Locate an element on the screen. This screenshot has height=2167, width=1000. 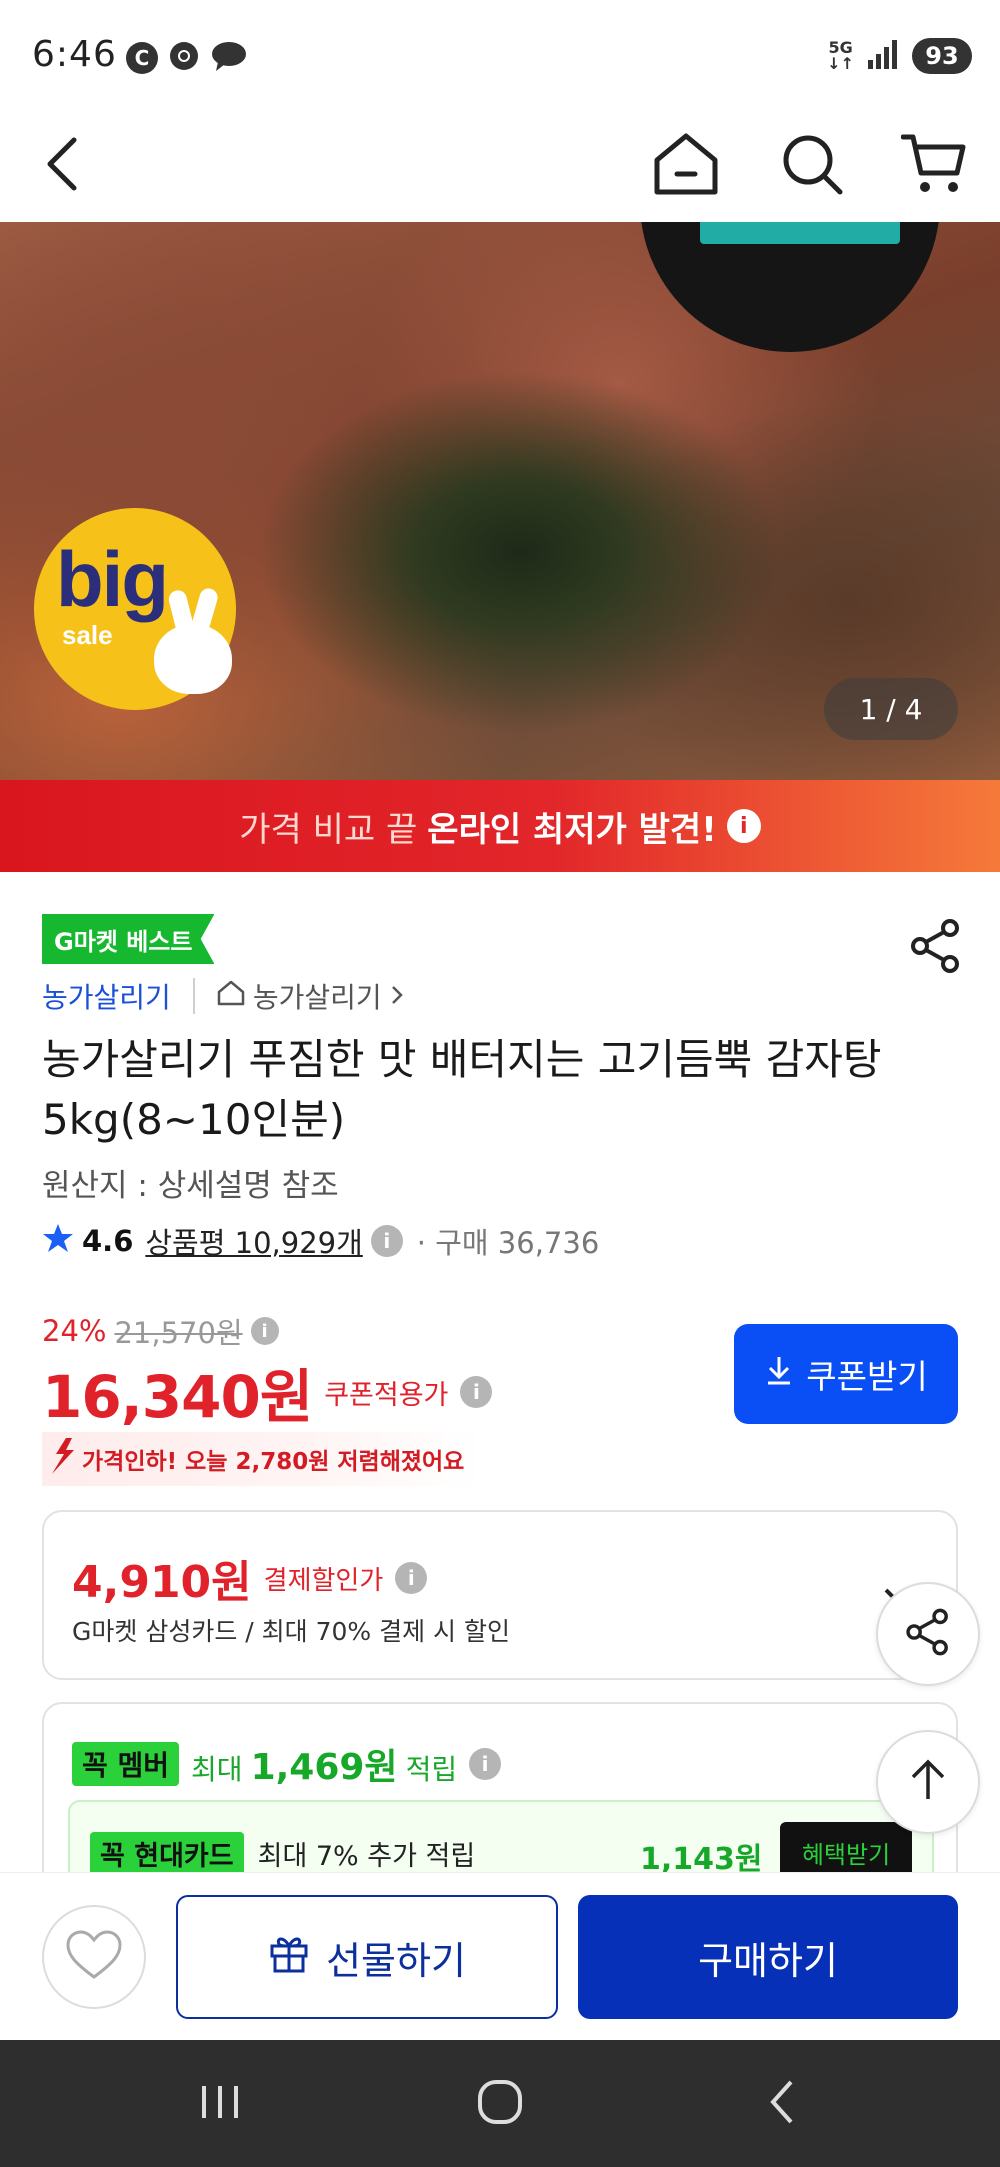
original-price: 21,570원 is located at coordinates (178, 1333).